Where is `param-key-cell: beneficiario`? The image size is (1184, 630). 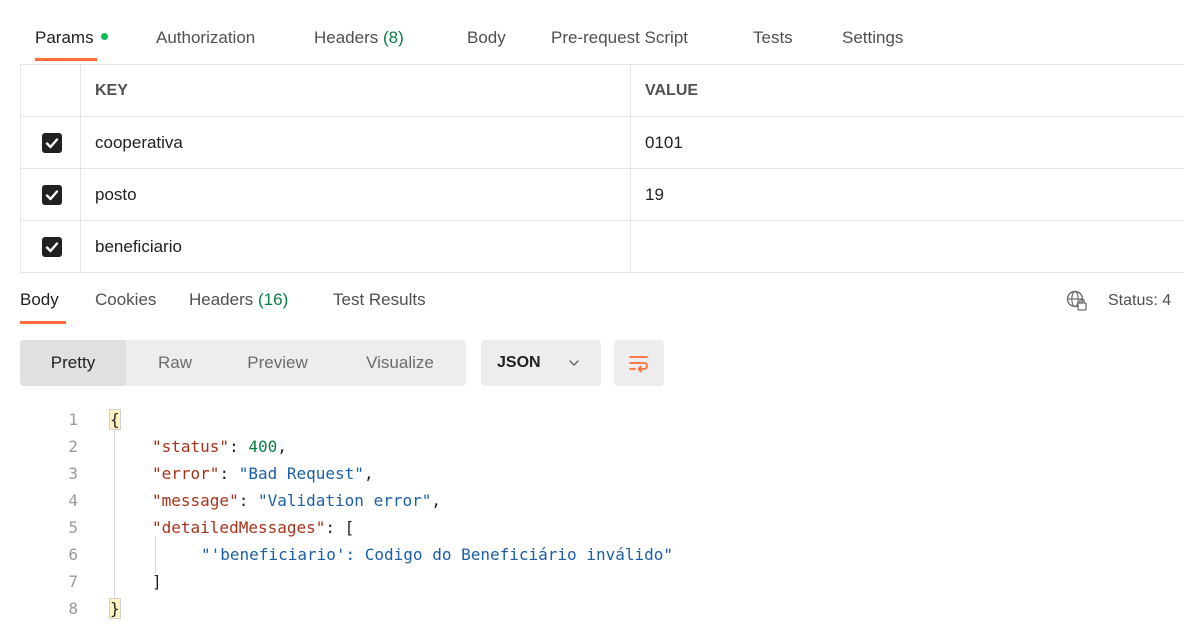
param-key-cell: beneficiario is located at coordinates (356, 246).